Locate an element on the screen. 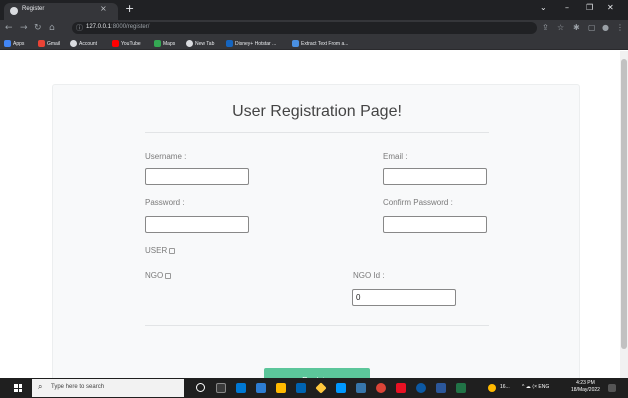 The width and height of the screenshot is (628, 398). task-app-4-icon is located at coordinates (301, 388).